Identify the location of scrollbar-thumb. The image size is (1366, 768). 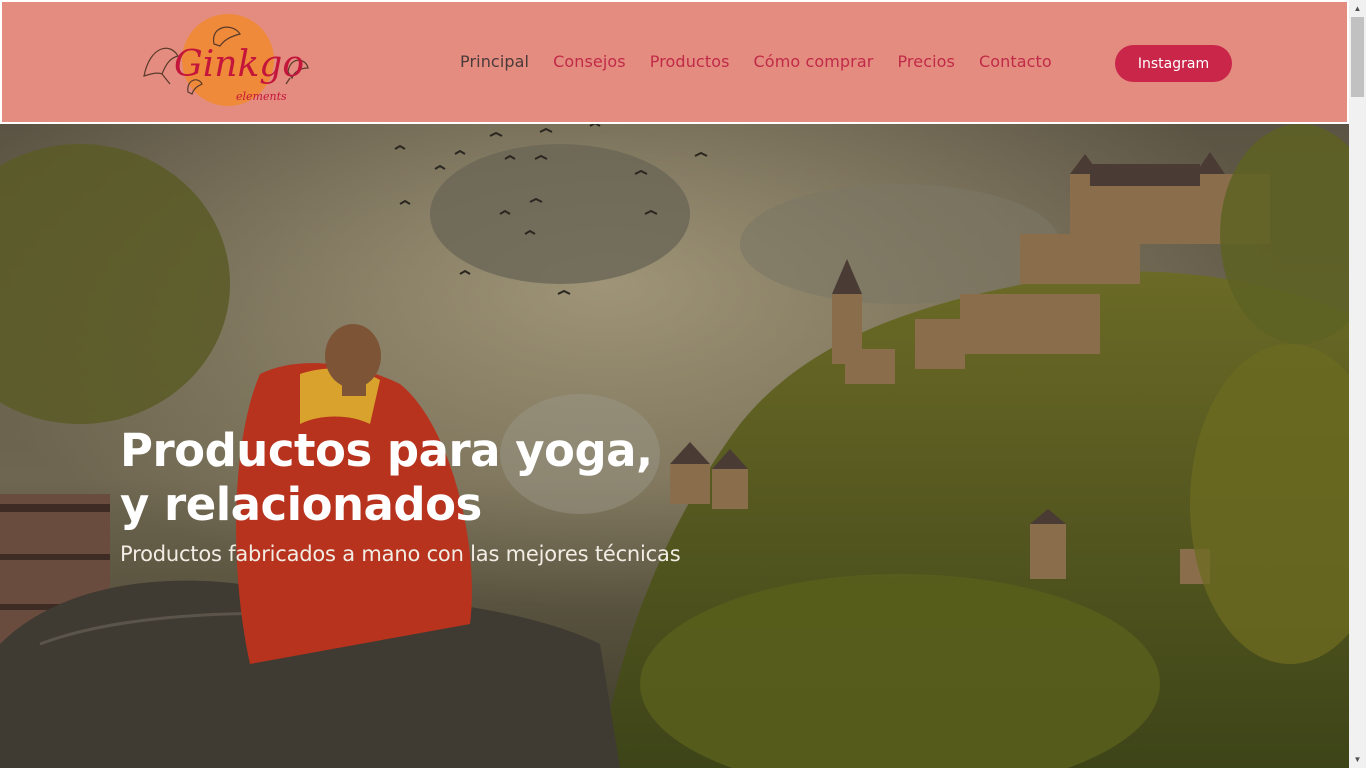
(1357, 57).